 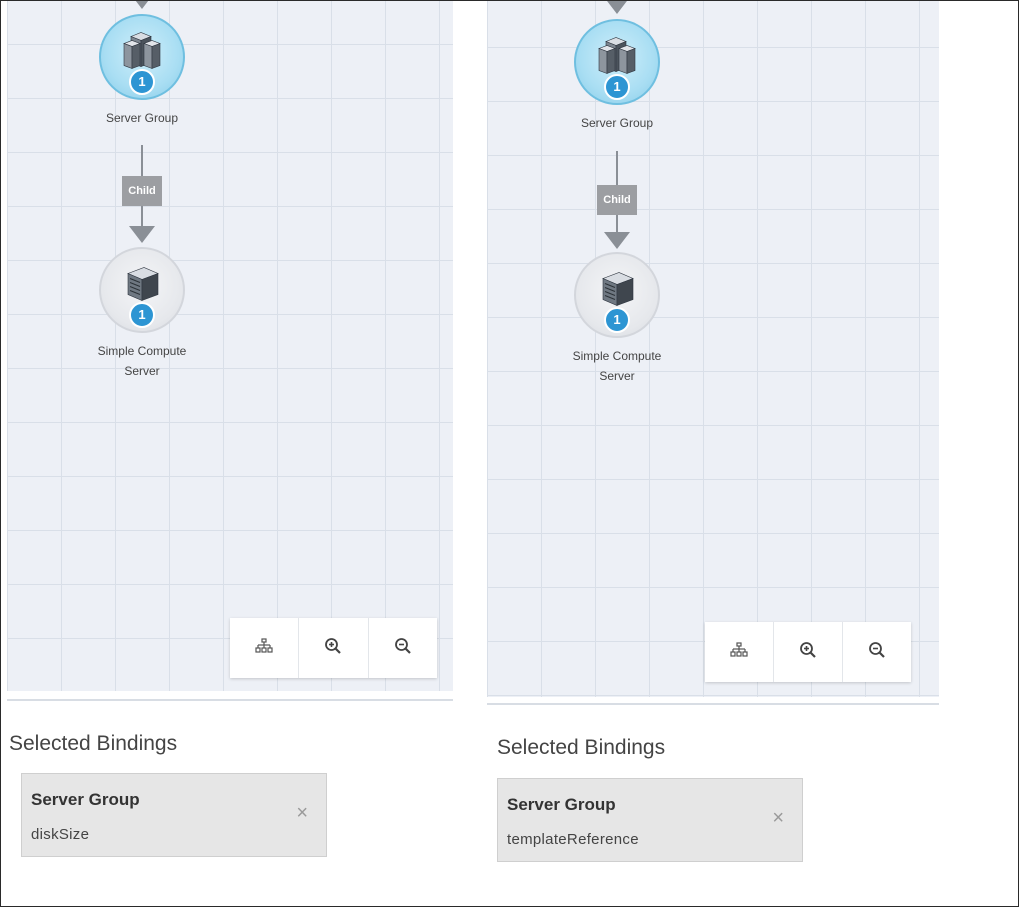 I want to click on binding-card: Server Group diskSize ×, so click(x=174, y=815).